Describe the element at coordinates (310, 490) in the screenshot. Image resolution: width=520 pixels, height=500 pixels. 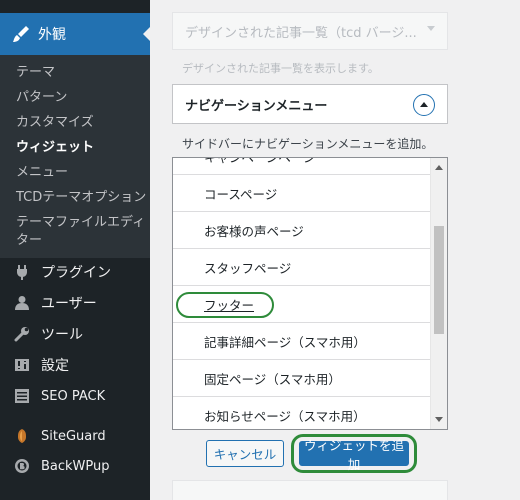
I see `next-widget-header` at that location.